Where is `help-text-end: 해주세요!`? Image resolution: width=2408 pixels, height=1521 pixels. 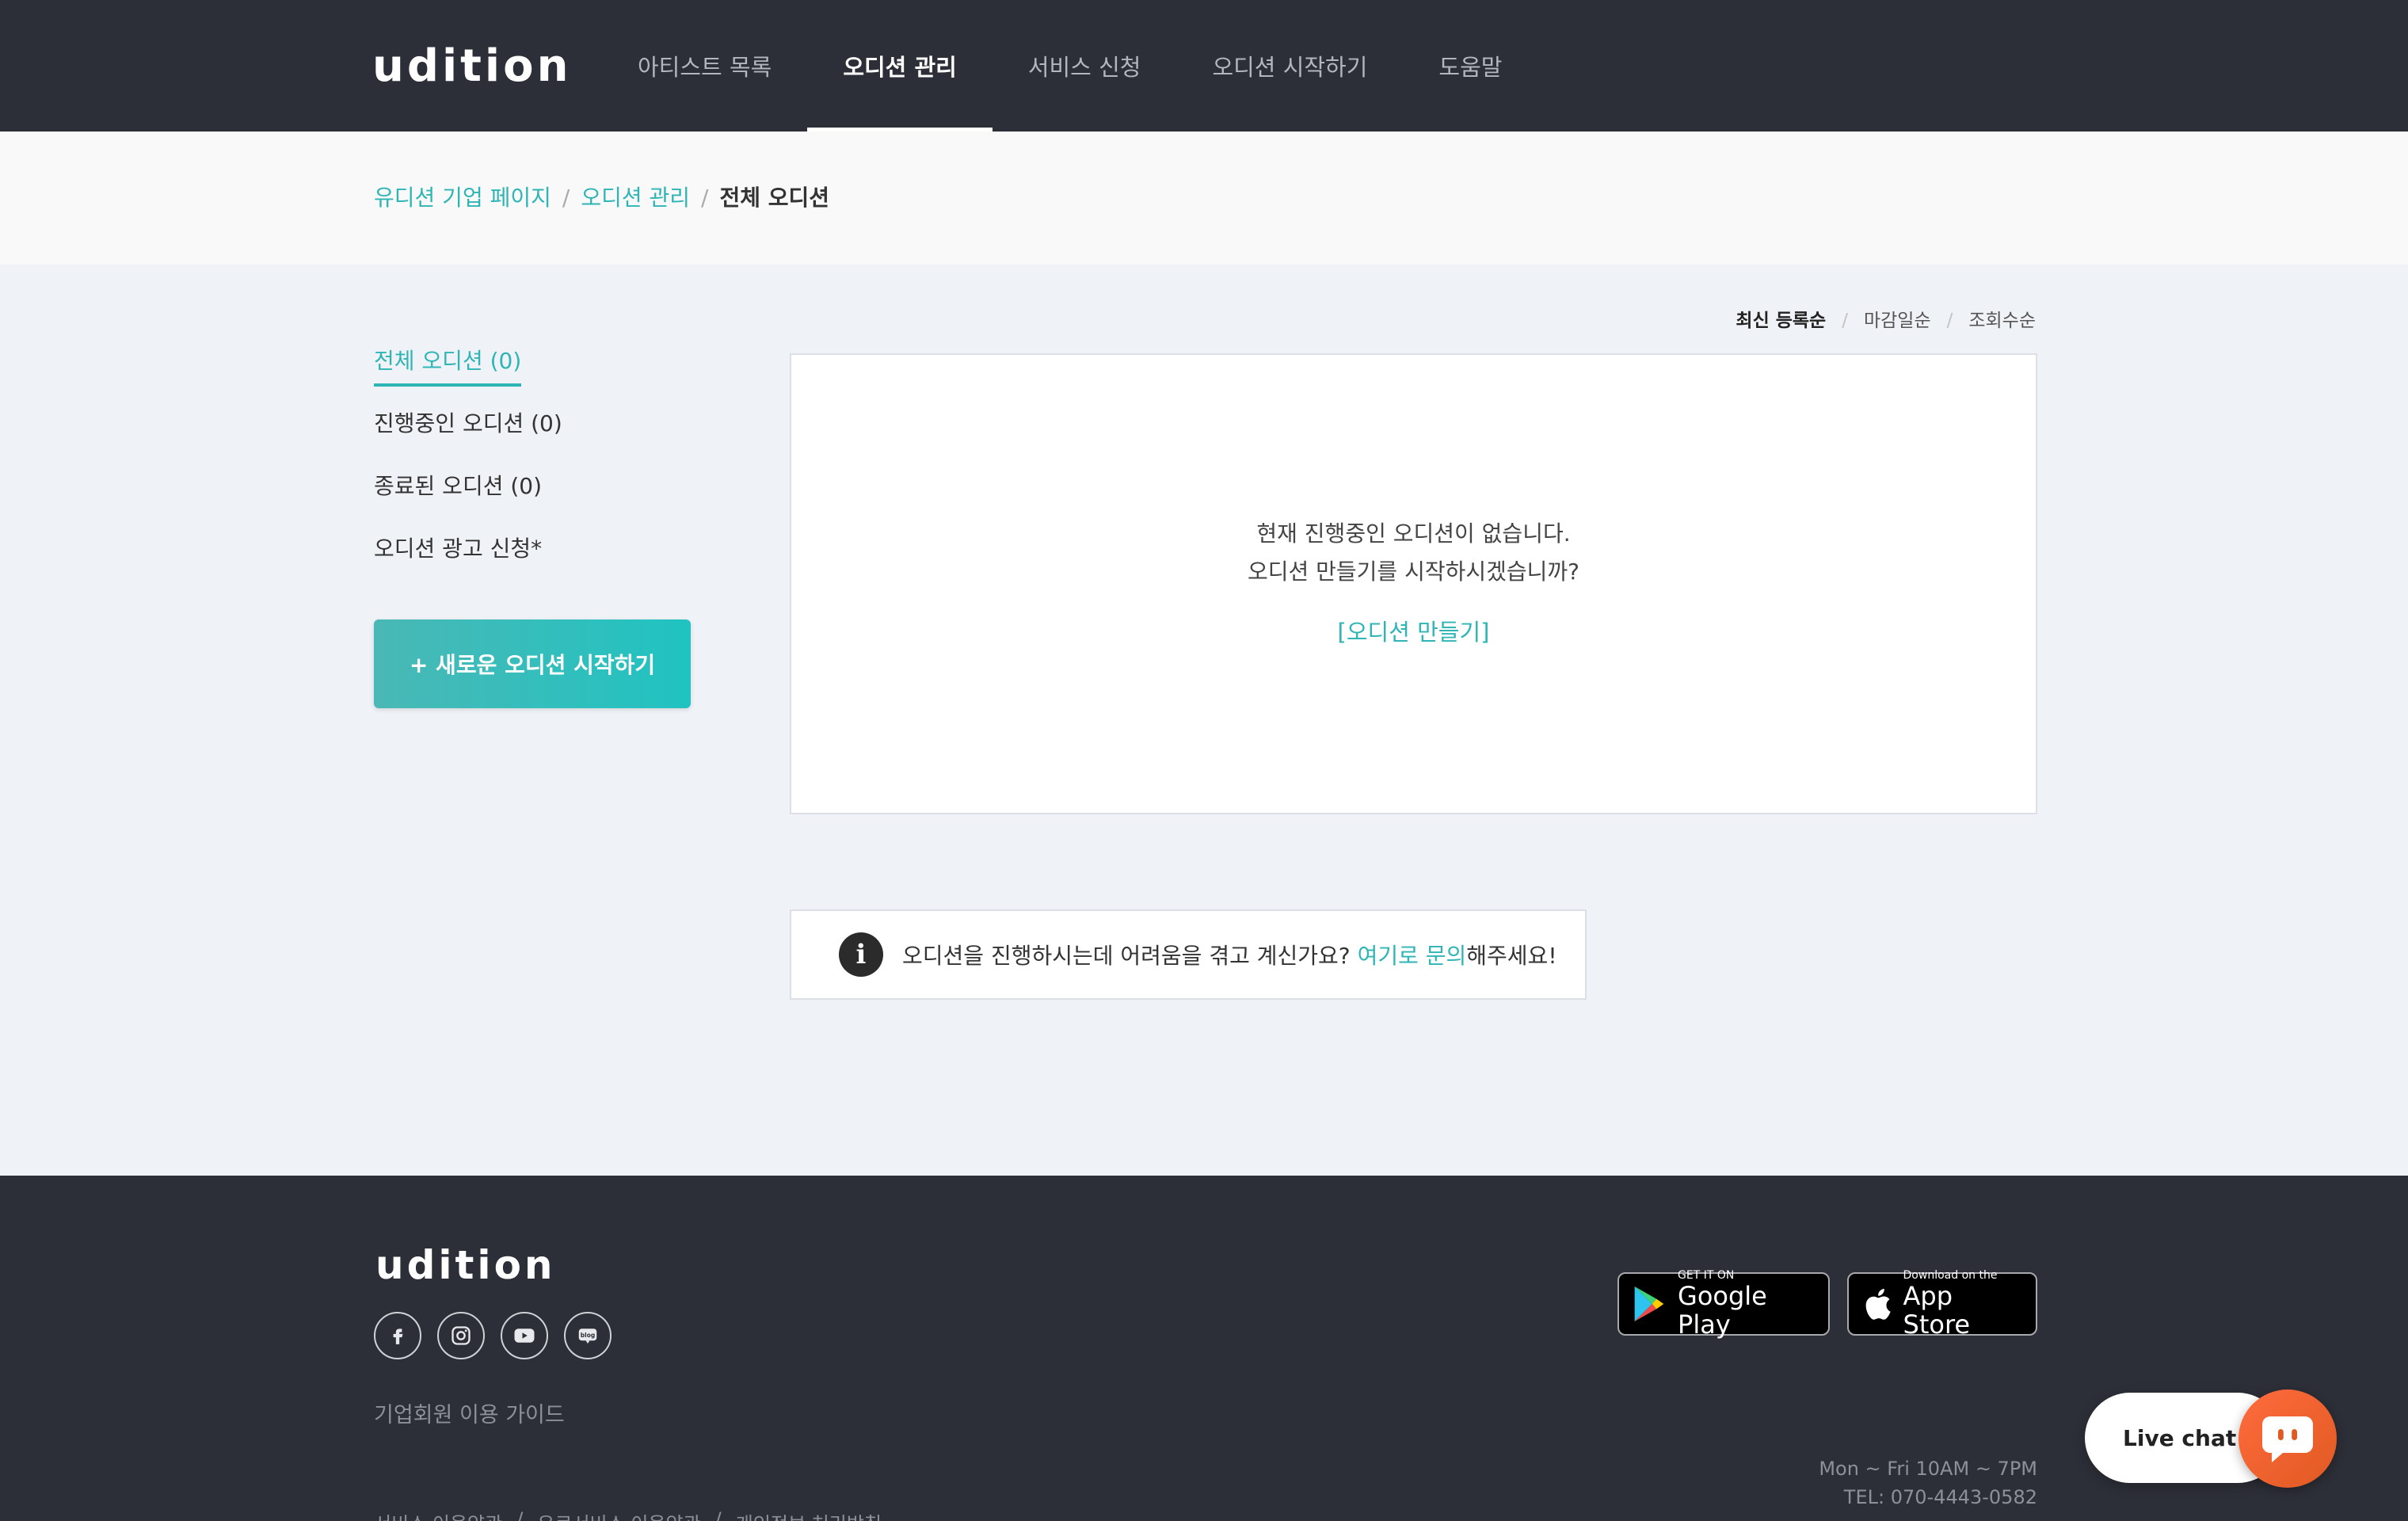 help-text-end: 해주세요! is located at coordinates (1512, 956).